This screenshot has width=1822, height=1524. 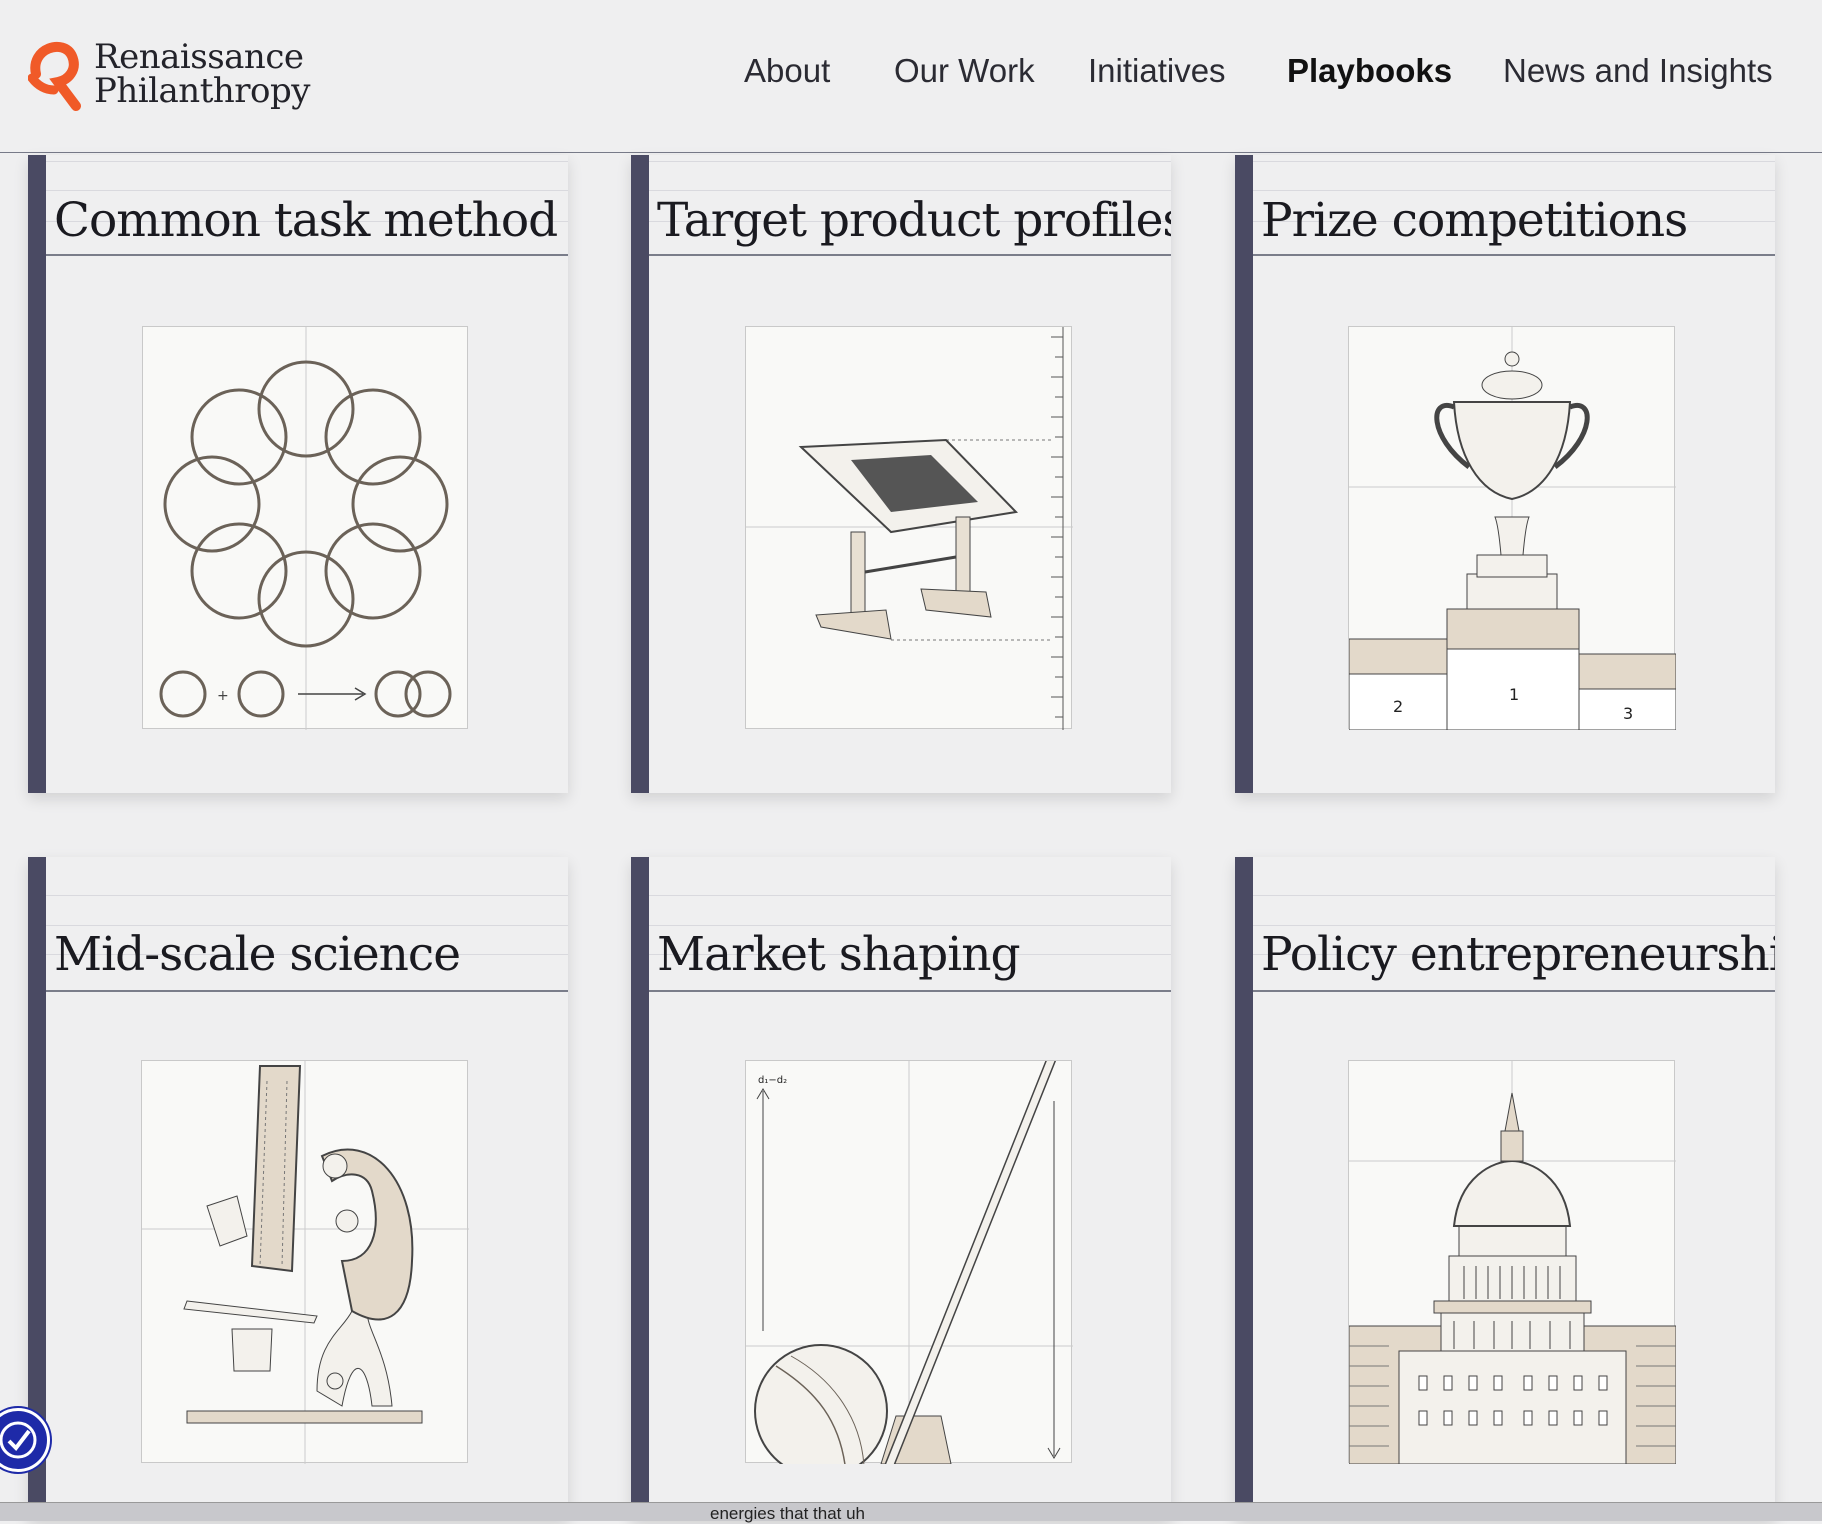 What do you see at coordinates (1398, 706) in the screenshot?
I see `podium-label-2: 2` at bounding box center [1398, 706].